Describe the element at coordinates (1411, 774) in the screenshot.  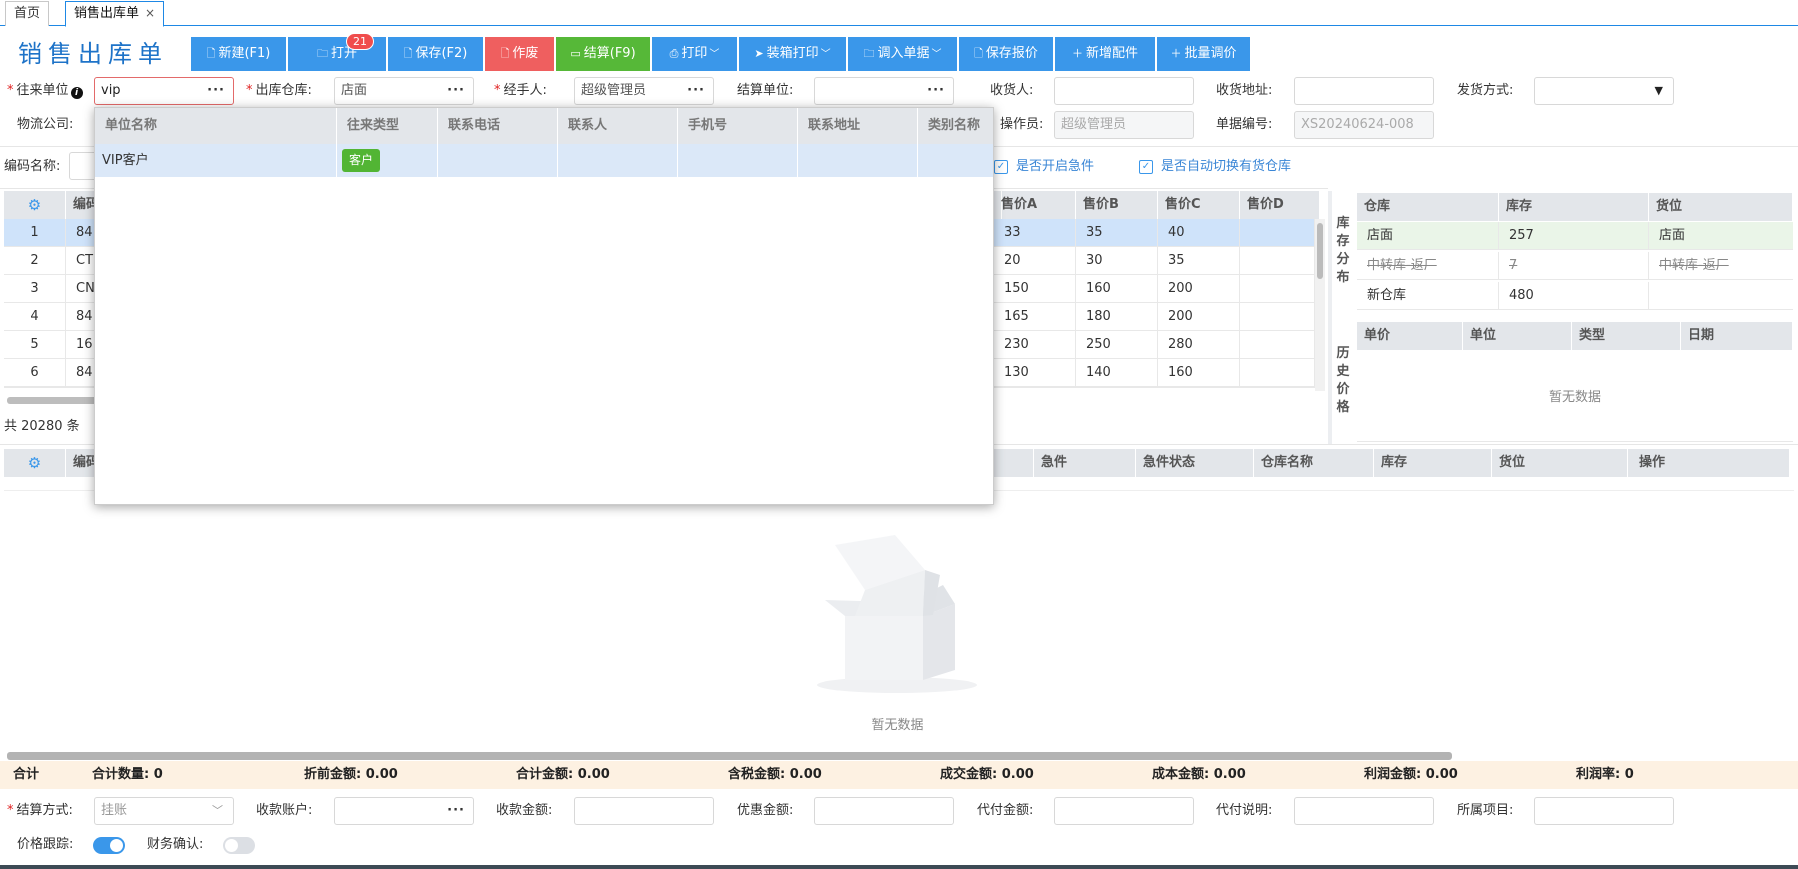
I see `total-profit: 利润金额: 0.00` at that location.